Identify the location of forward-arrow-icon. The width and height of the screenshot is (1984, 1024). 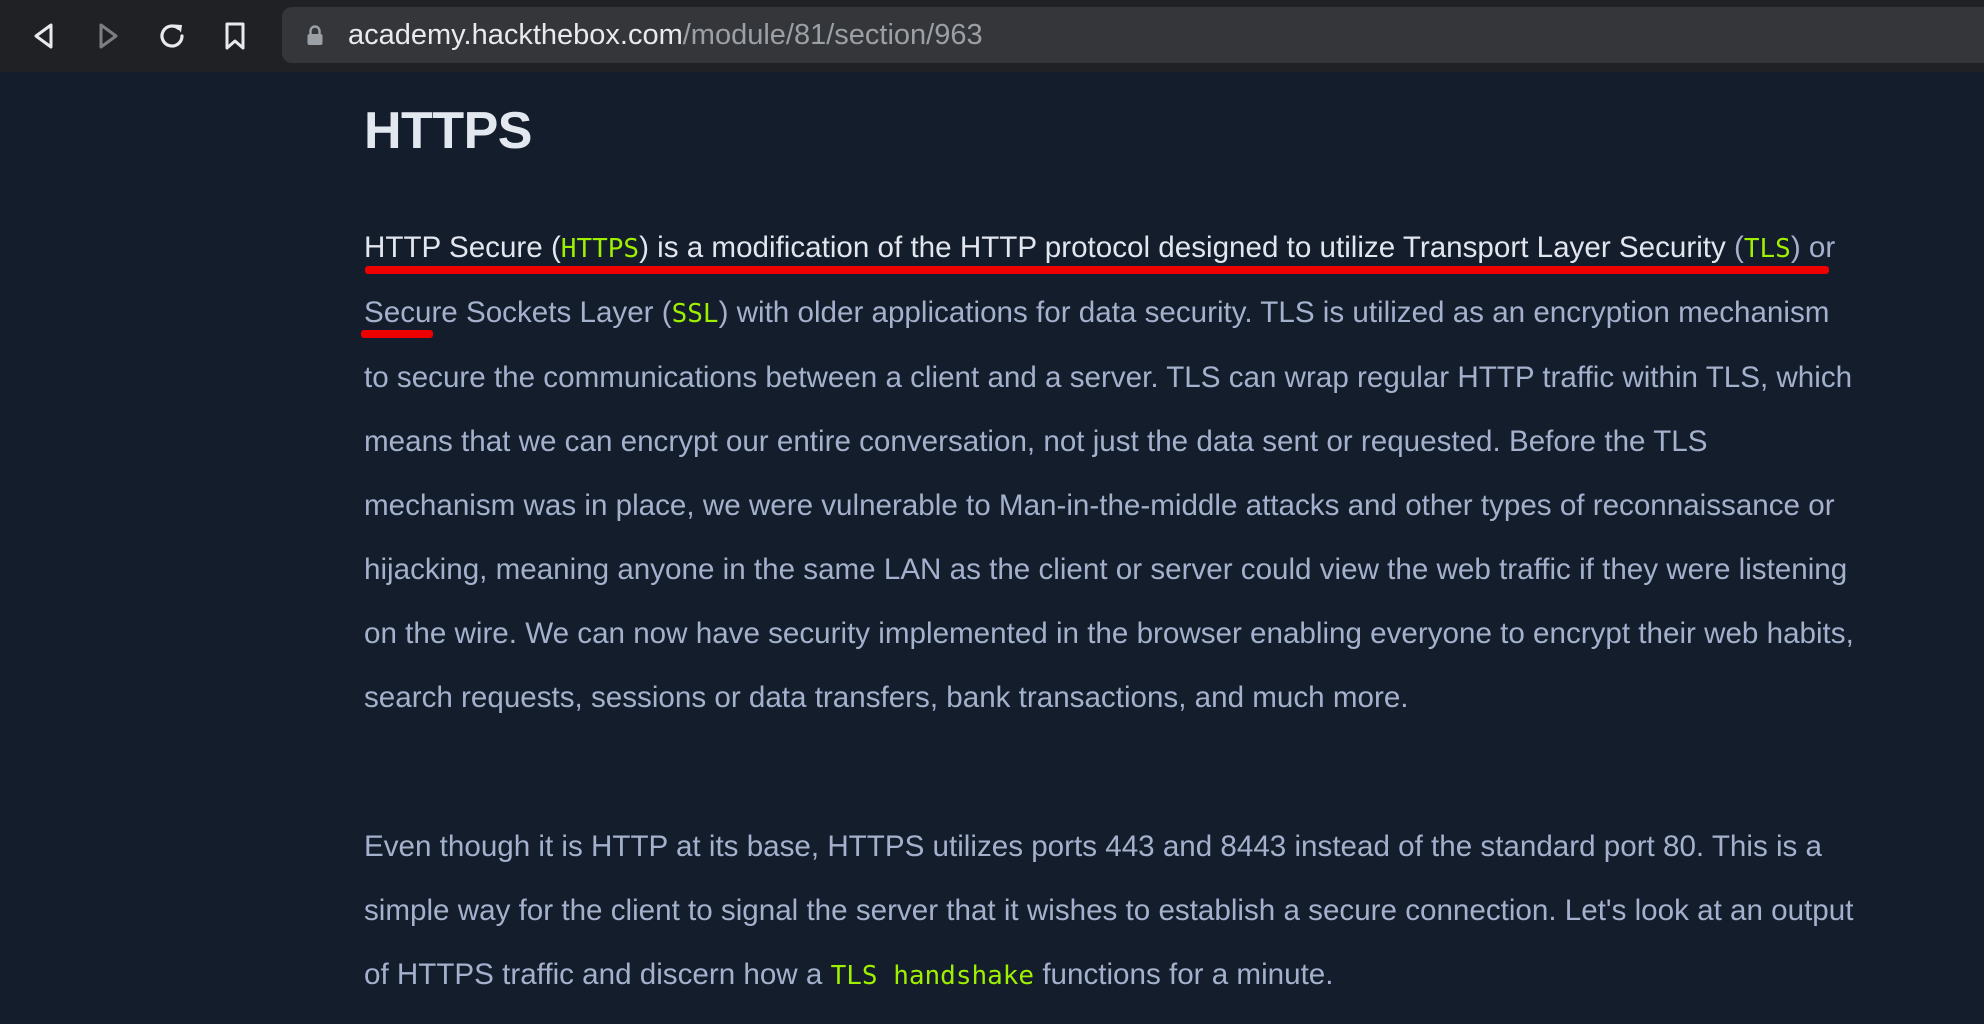
(108, 36).